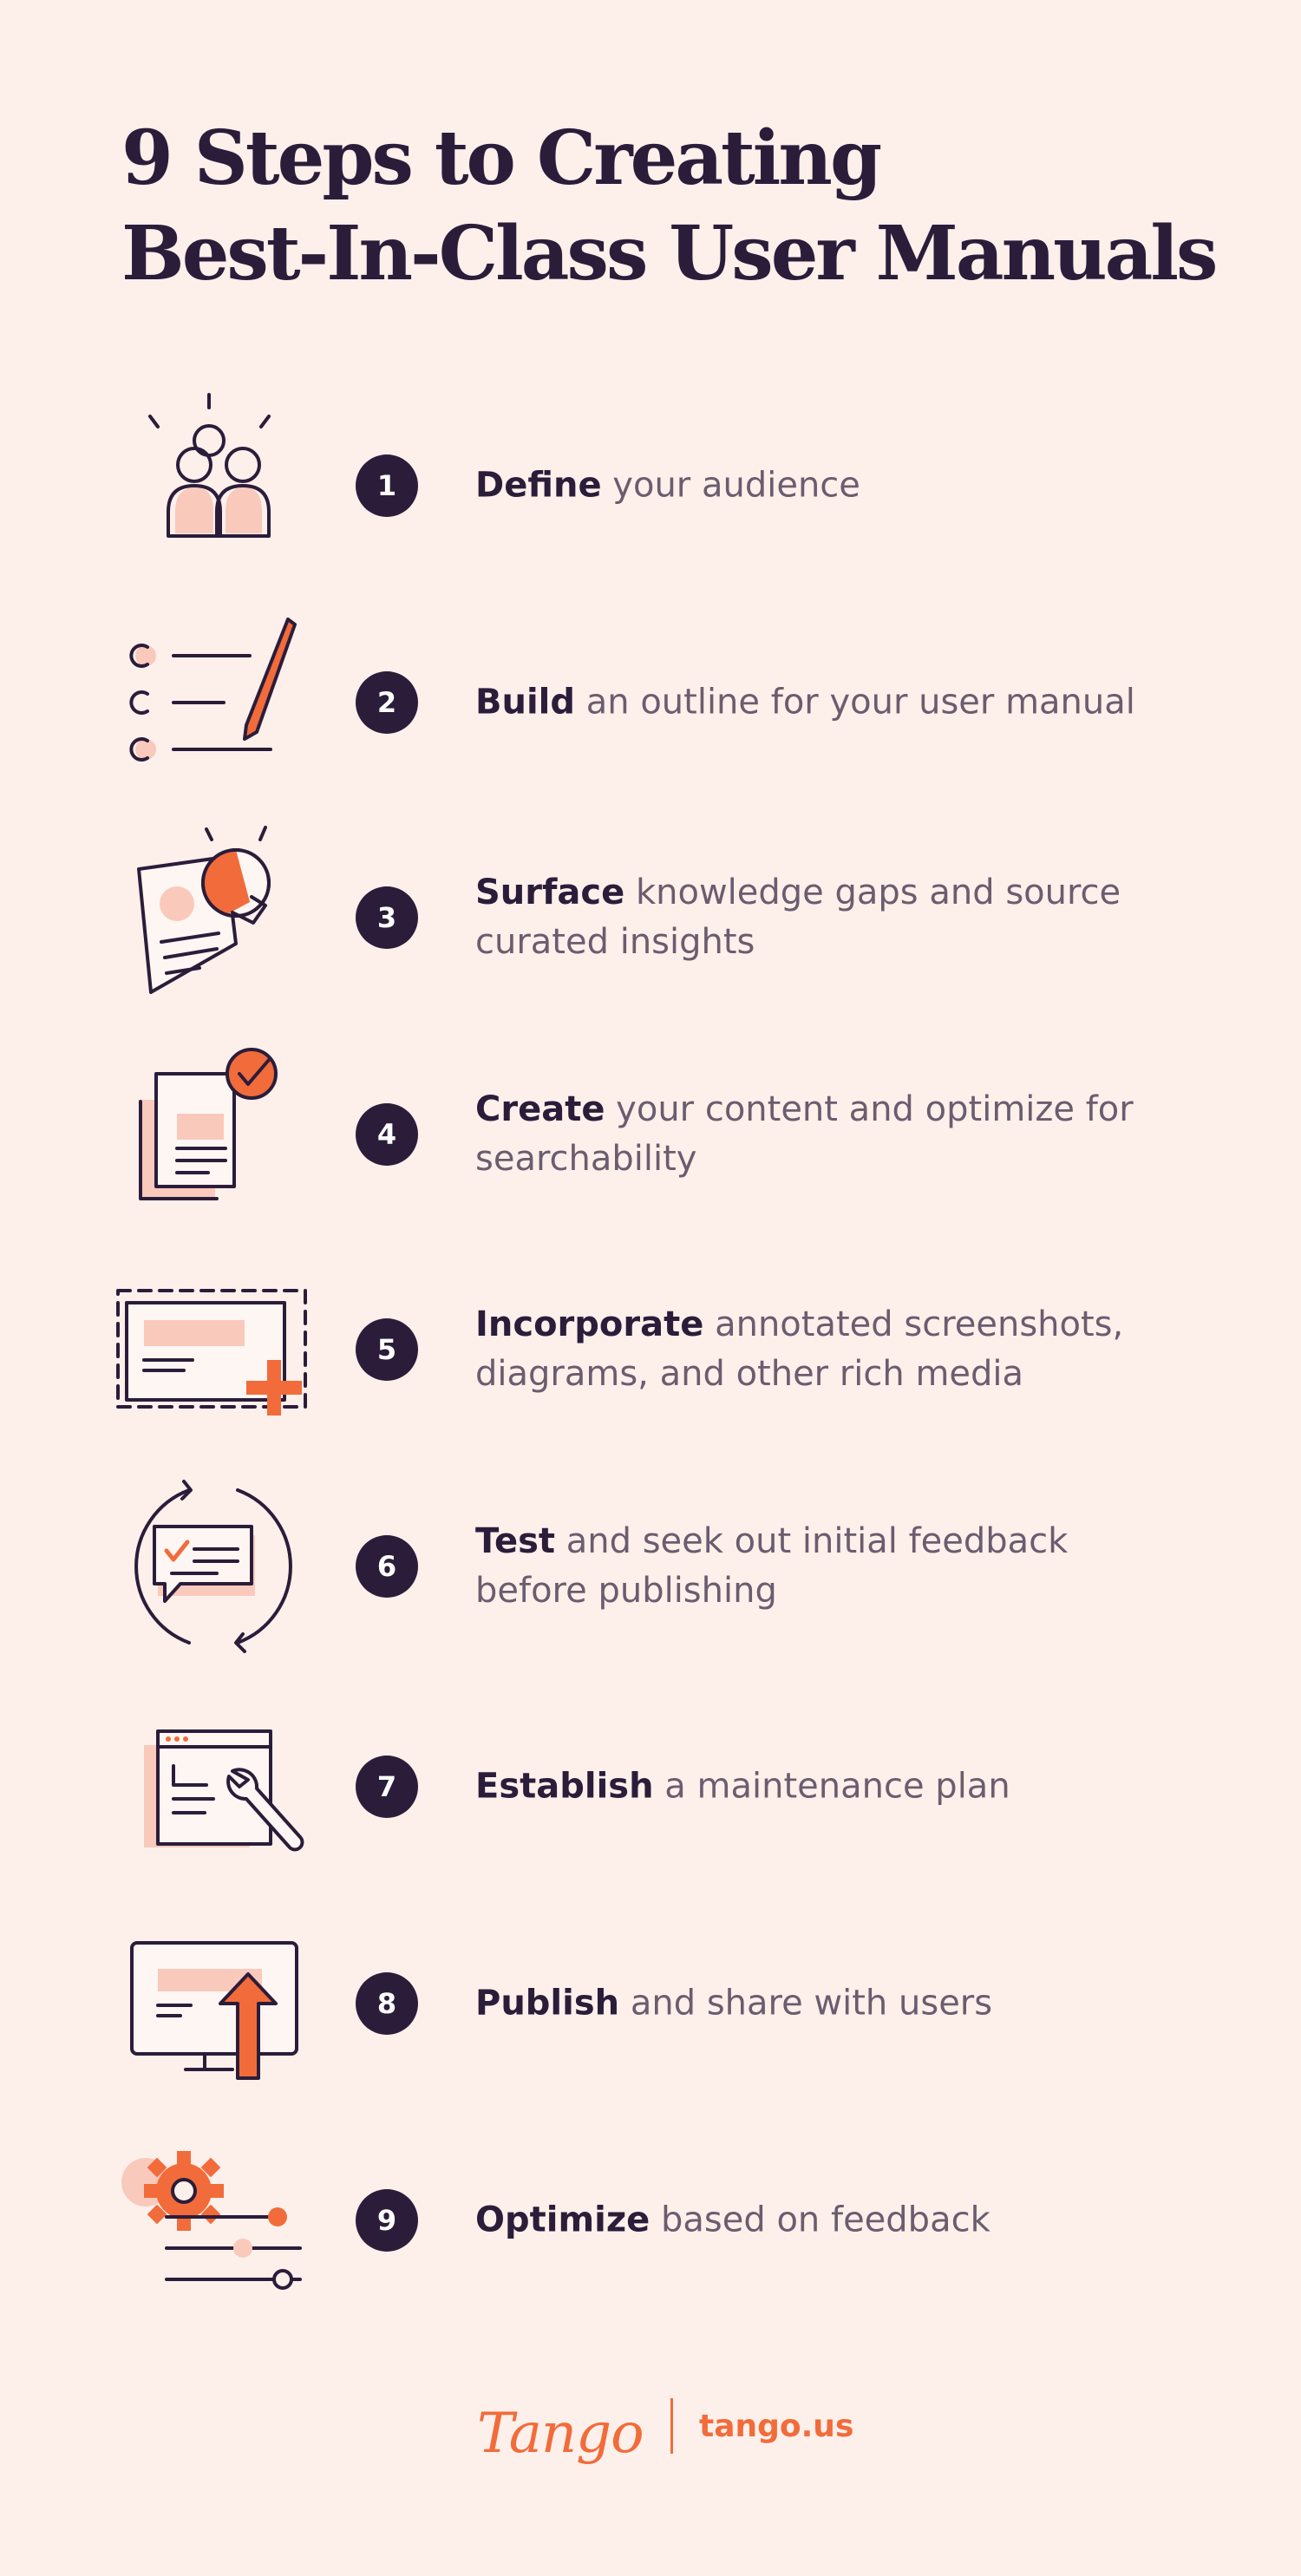 Image resolution: width=1301 pixels, height=2576 pixels. What do you see at coordinates (387, 702) in the screenshot?
I see `step-number-badge: 2` at bounding box center [387, 702].